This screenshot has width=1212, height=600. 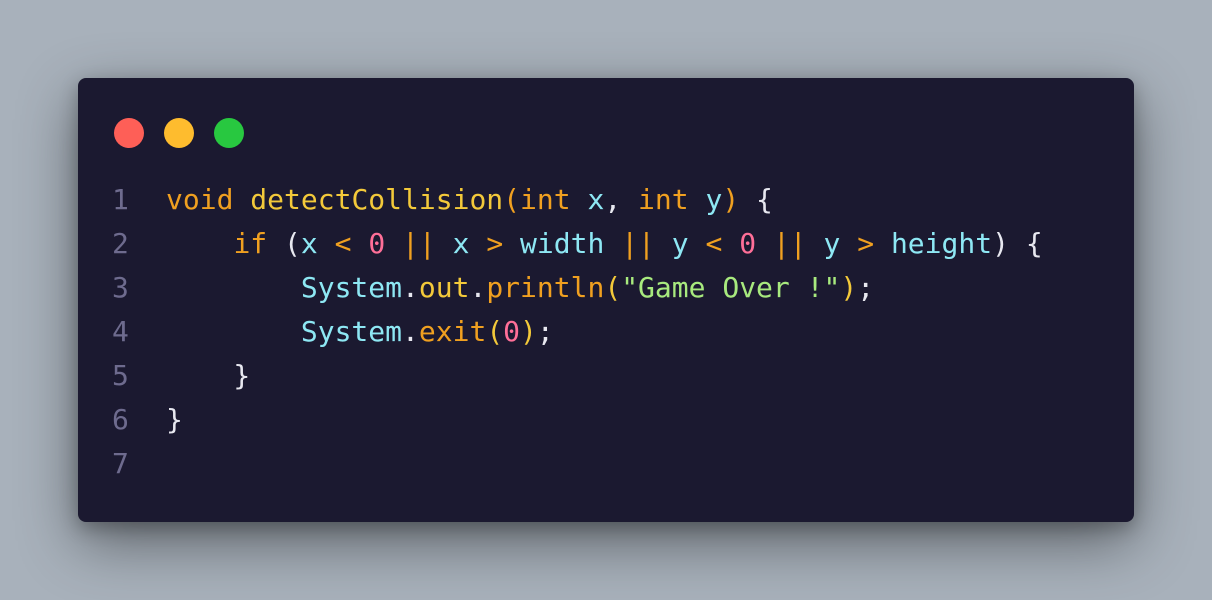 What do you see at coordinates (250, 243) in the screenshot?
I see `code-token: if` at bounding box center [250, 243].